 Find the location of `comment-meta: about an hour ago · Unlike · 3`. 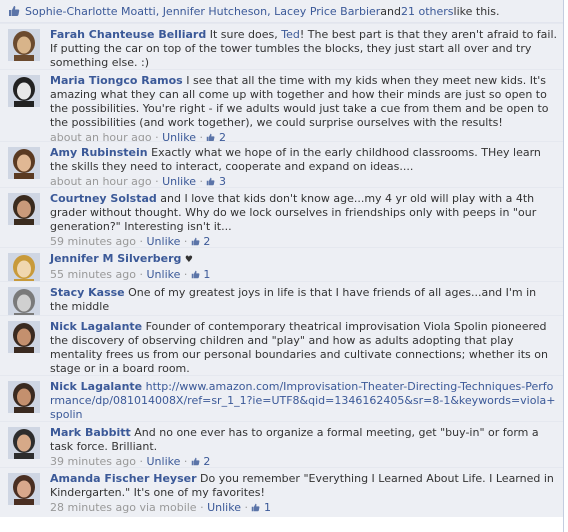

comment-meta: about an hour ago · Unlike · 3 is located at coordinates (303, 181).